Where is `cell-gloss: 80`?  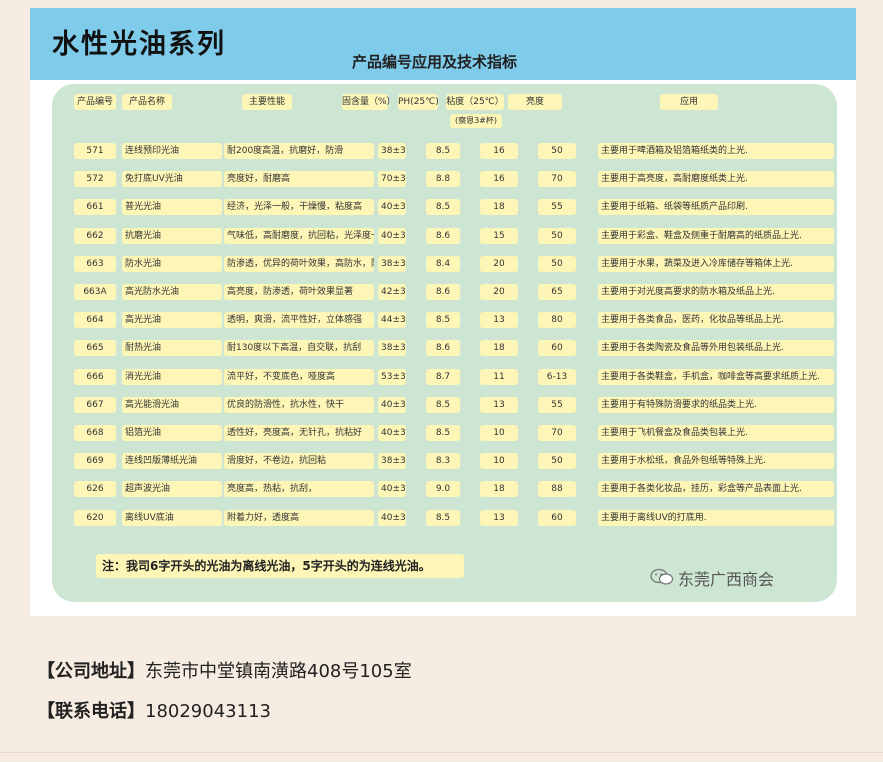 cell-gloss: 80 is located at coordinates (557, 320).